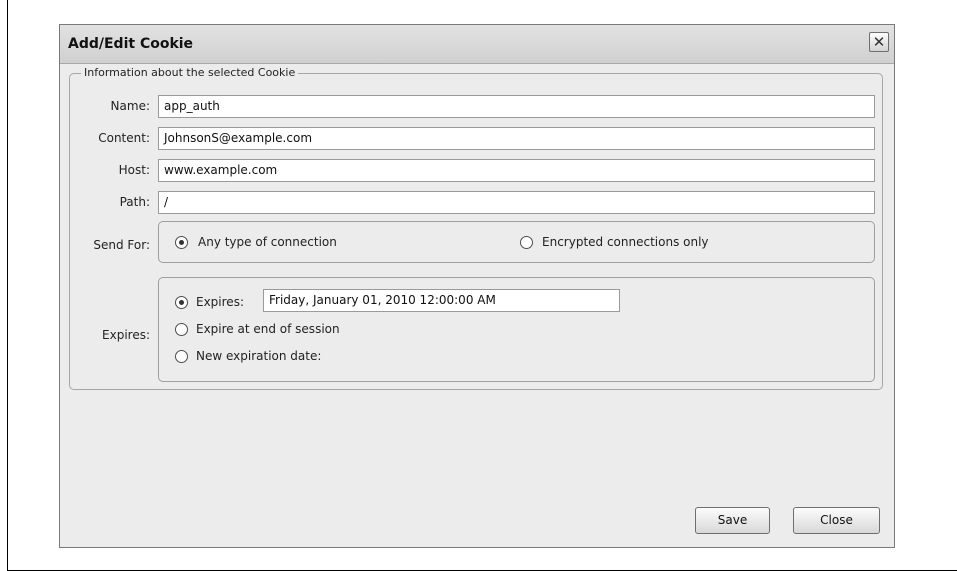 This screenshot has height=571, width=957. I want to click on session-expire-label: Expire at end of session, so click(268, 329).